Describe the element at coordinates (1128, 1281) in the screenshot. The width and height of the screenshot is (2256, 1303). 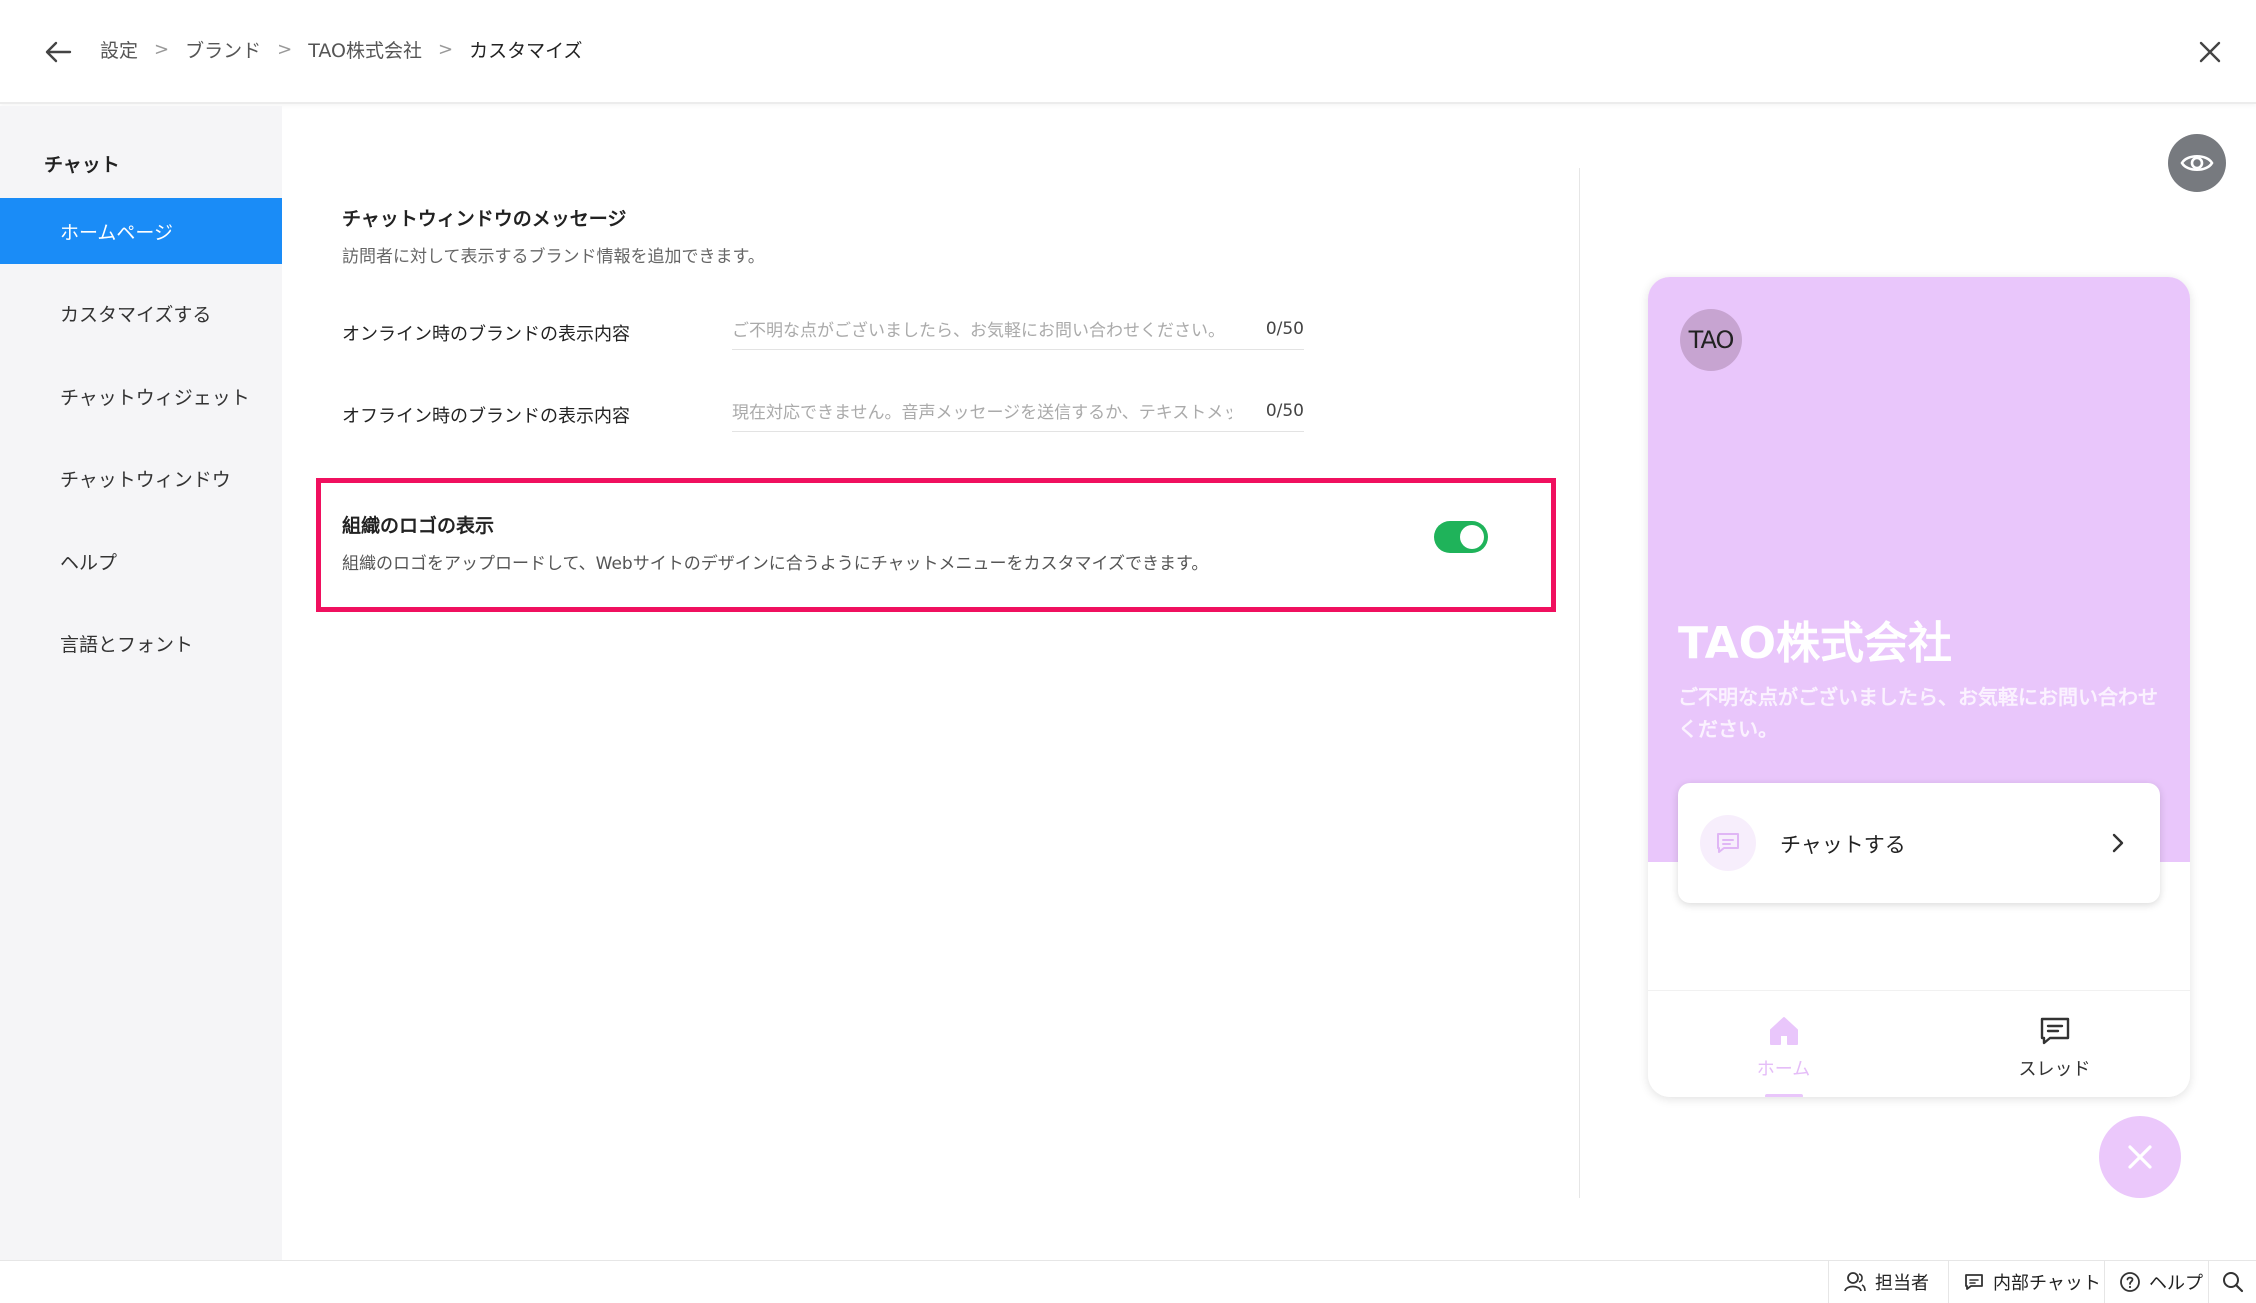
I see `footer-bar: 担当者 内部チャット ヘルプ` at that location.